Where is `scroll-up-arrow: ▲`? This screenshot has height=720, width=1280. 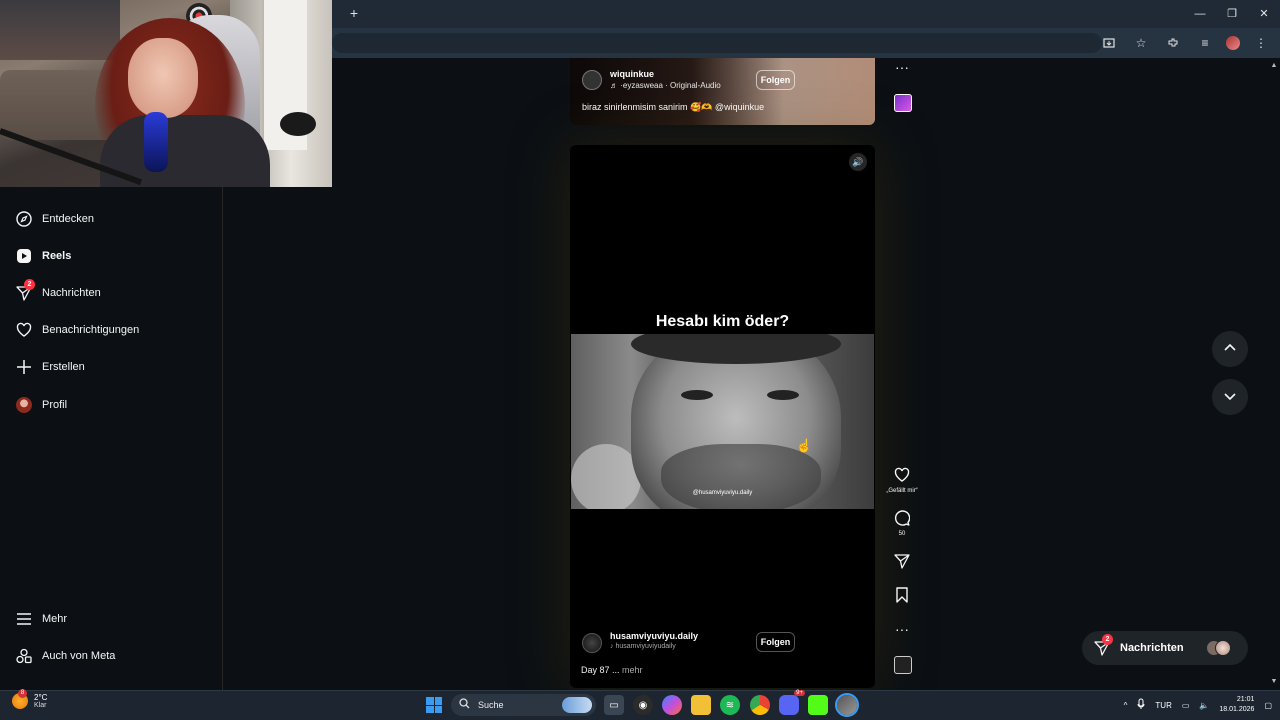
scroll-up-arrow: ▲ is located at coordinates (1274, 65).